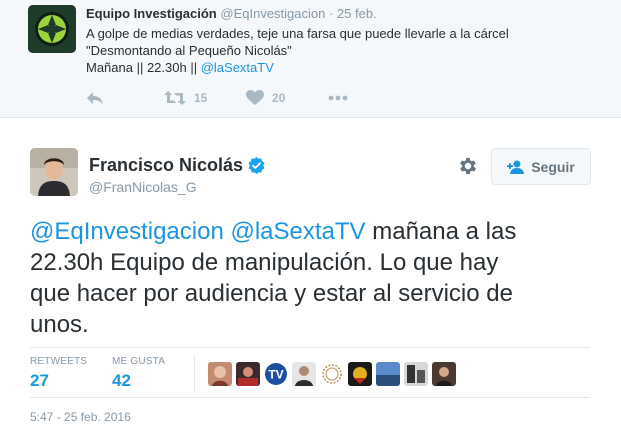 The height and width of the screenshot is (436, 621). I want to click on parent-text-prefix: Mañana || 22.30h ||, so click(143, 67).